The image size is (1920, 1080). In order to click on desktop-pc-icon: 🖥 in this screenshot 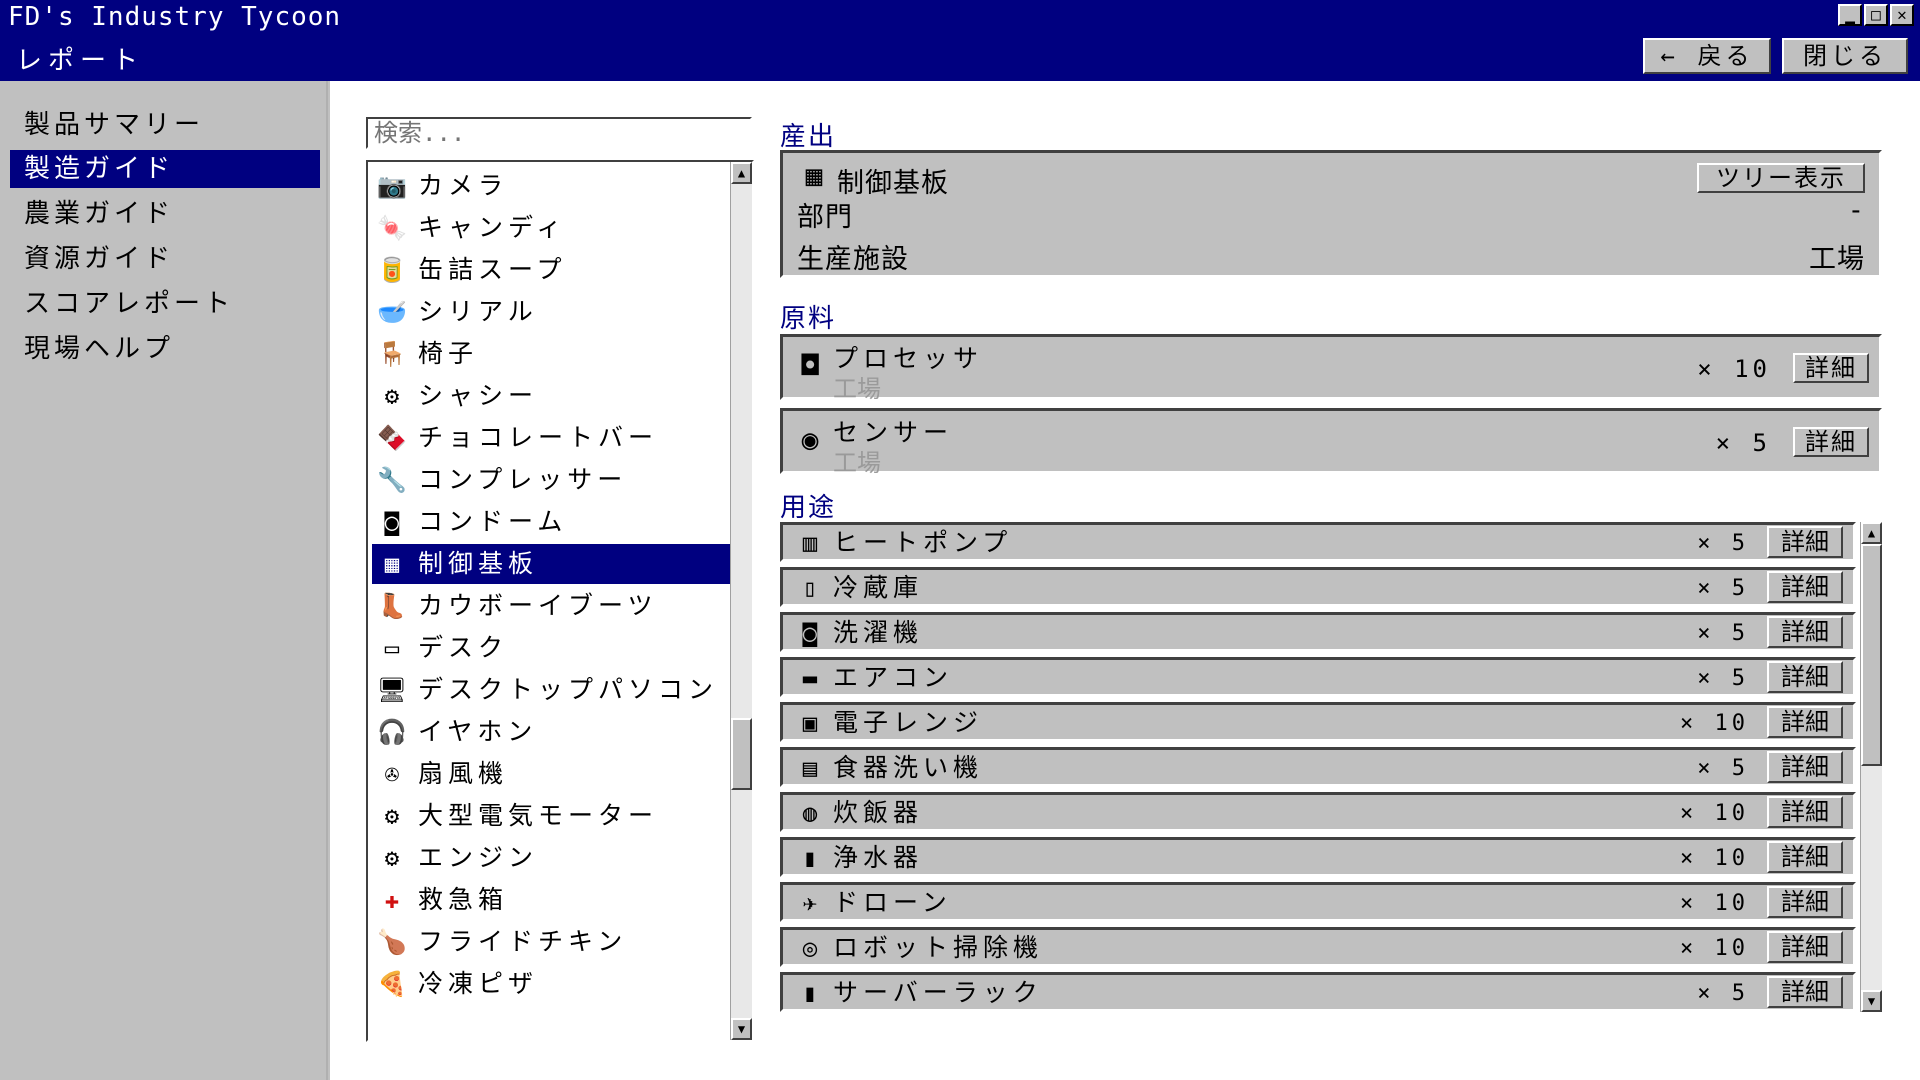, I will do `click(392, 690)`.